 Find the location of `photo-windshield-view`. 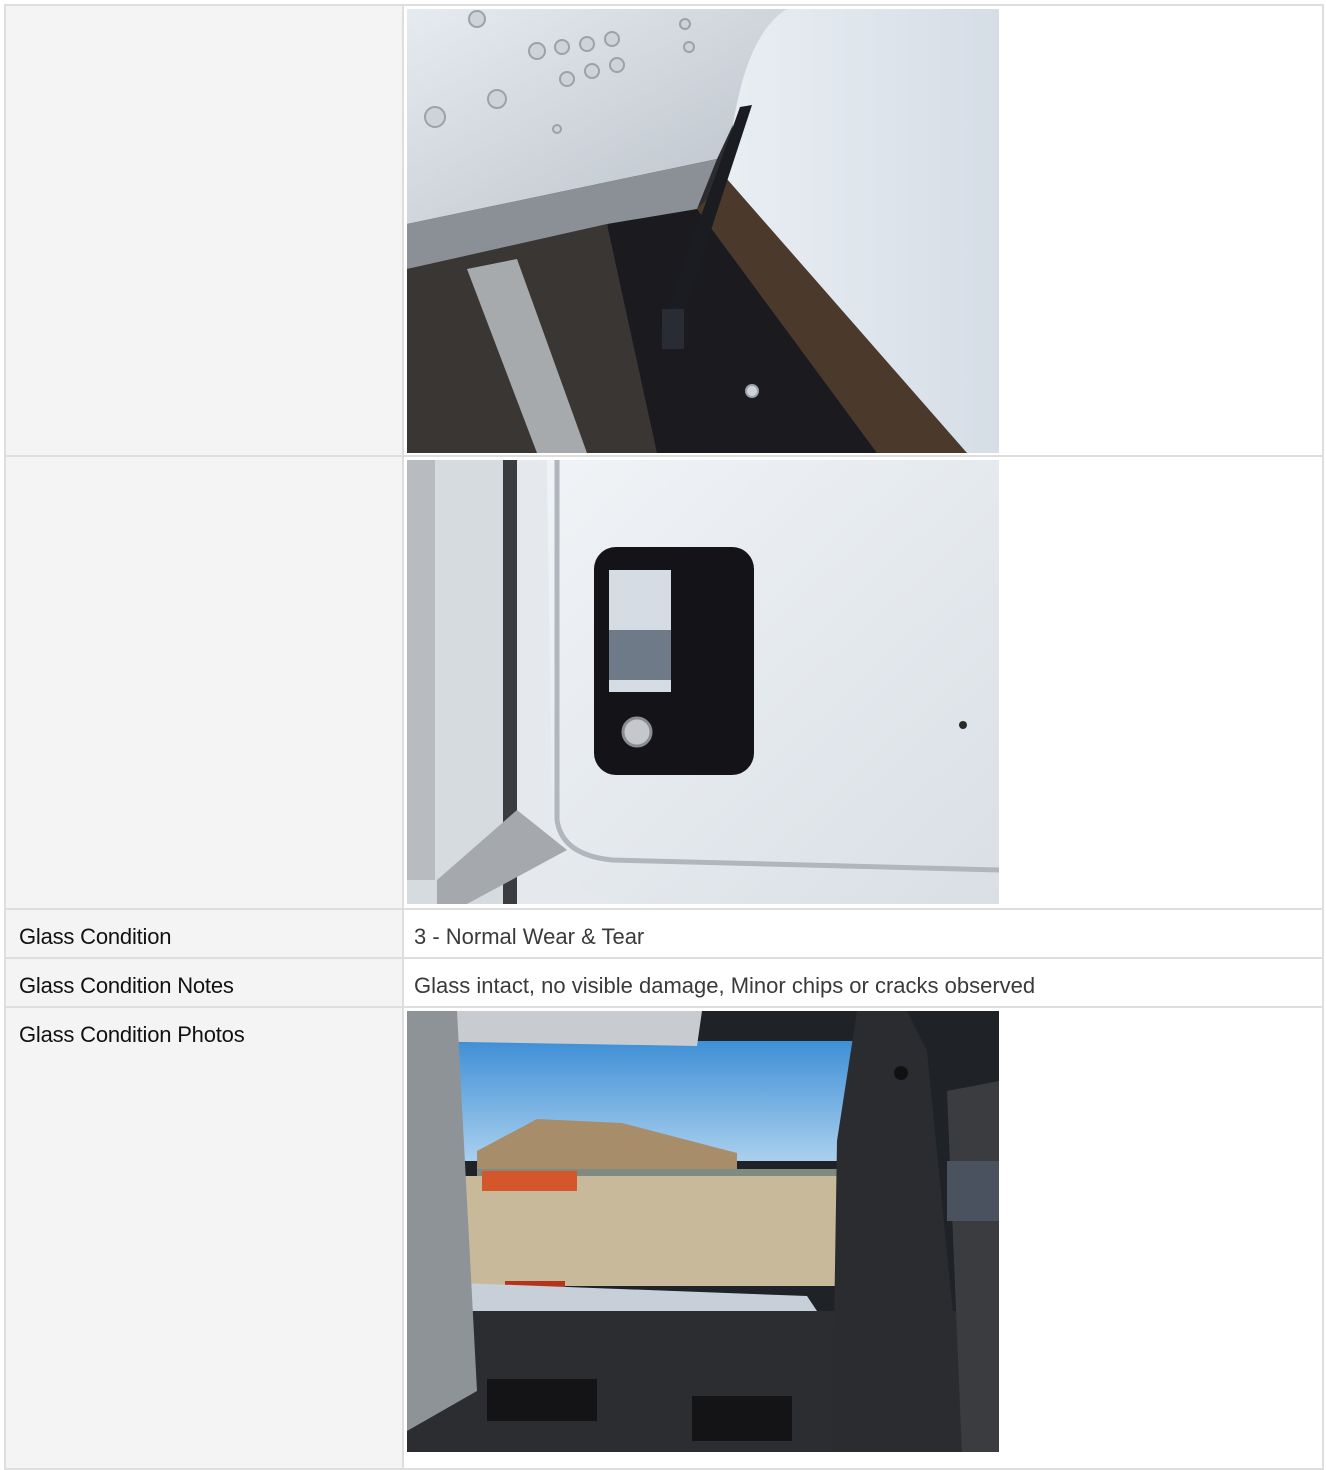

photo-windshield-view is located at coordinates (703, 1231).